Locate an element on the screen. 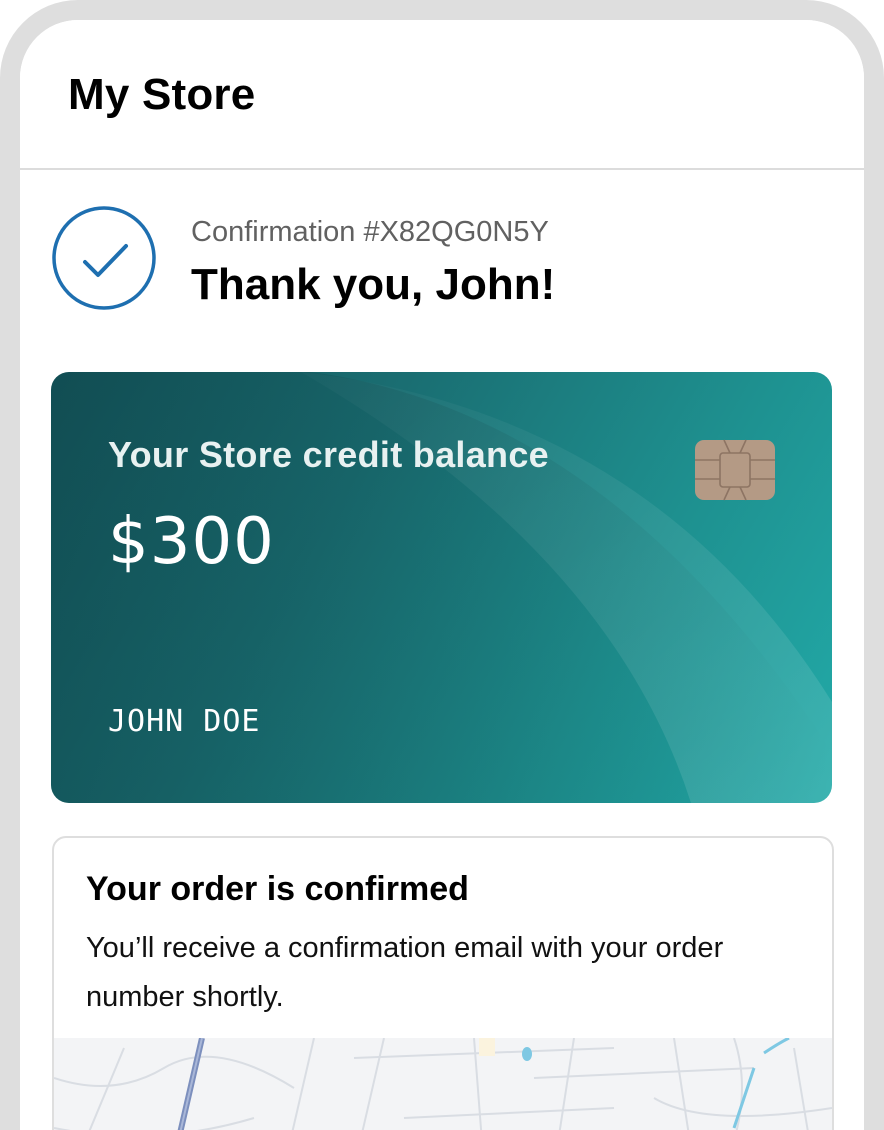  card-holder-name: JOHN DOE is located at coordinates (184, 721).